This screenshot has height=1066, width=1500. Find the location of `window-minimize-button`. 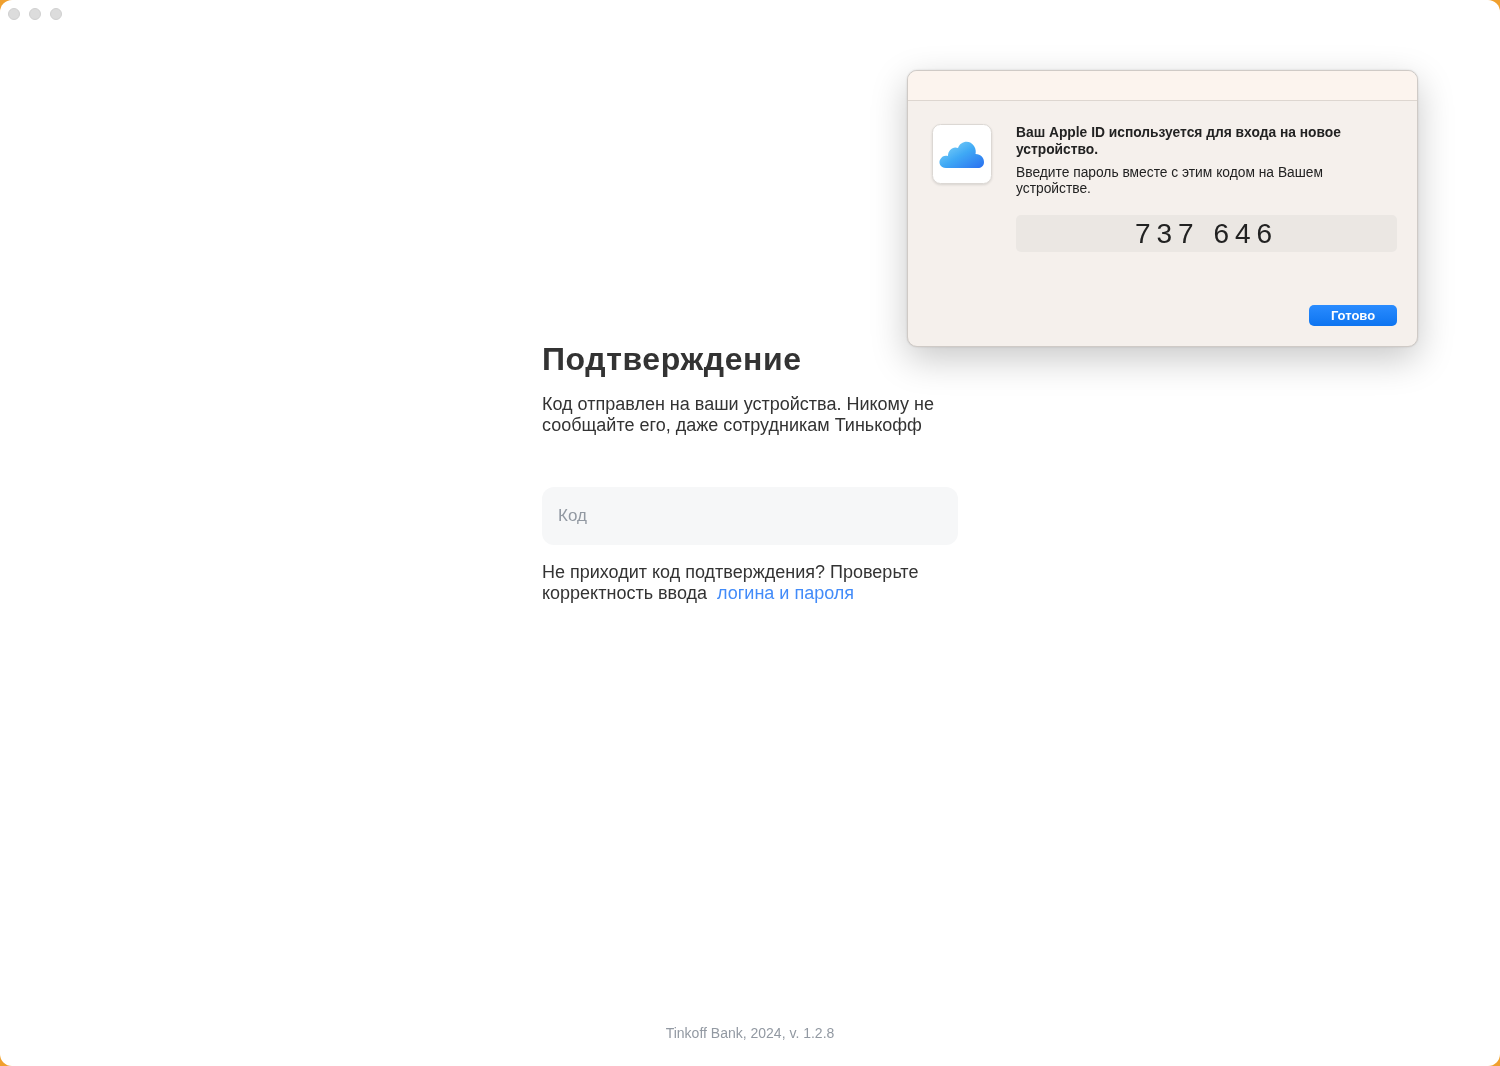

window-minimize-button is located at coordinates (35, 14).